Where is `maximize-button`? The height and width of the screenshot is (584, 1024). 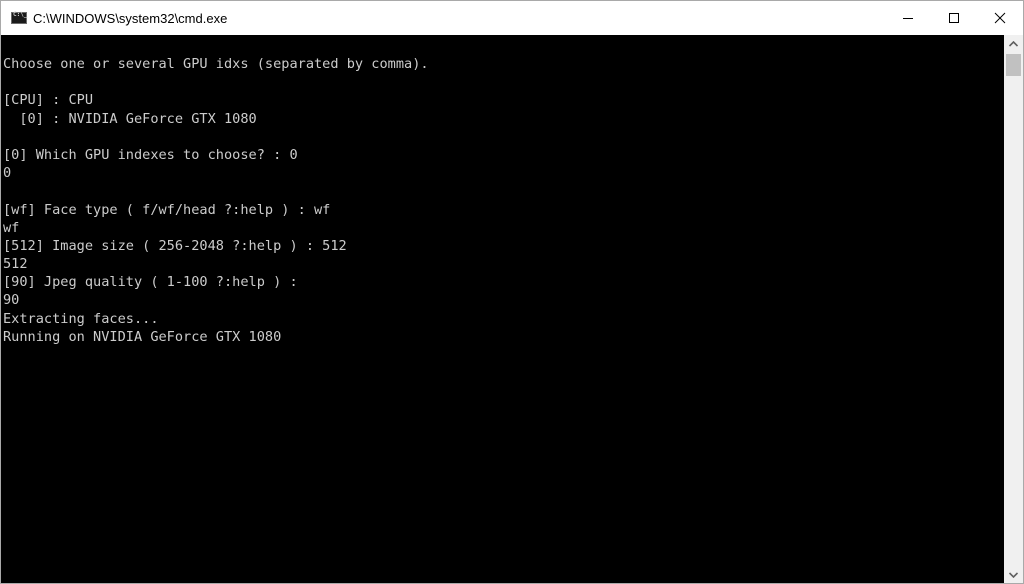 maximize-button is located at coordinates (954, 18).